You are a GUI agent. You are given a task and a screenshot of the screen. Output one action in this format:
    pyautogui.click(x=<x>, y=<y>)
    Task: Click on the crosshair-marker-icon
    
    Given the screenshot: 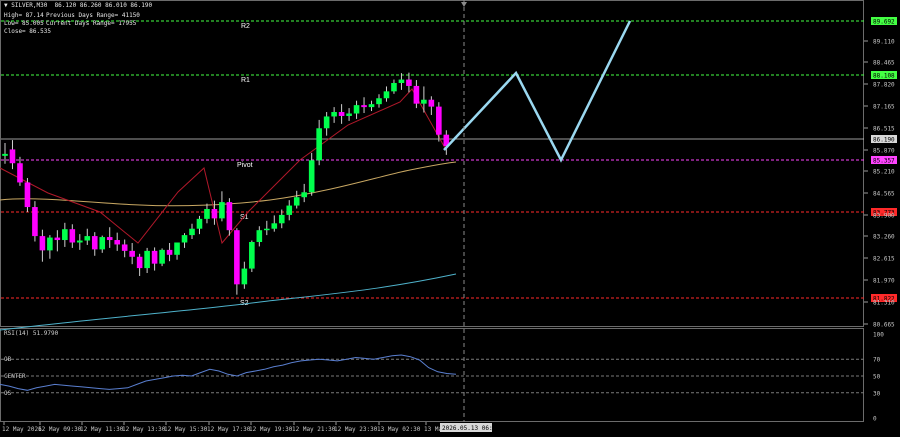 What is the action you would take?
    pyautogui.click(x=464, y=4)
    